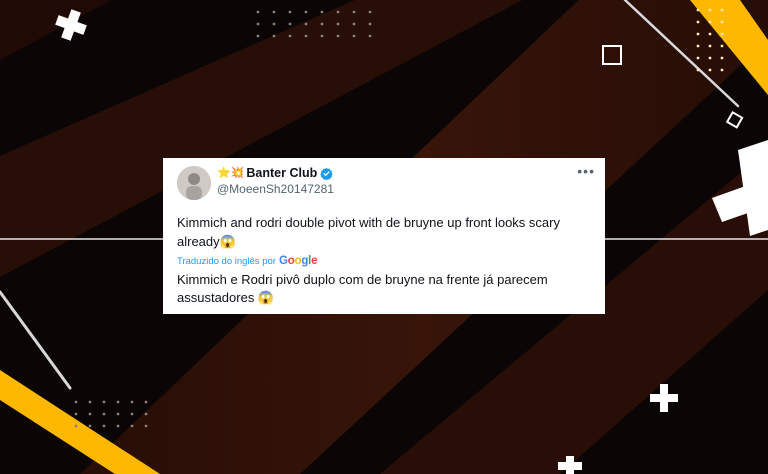 Image resolution: width=768 pixels, height=474 pixels. I want to click on avatar-image, so click(194, 183).